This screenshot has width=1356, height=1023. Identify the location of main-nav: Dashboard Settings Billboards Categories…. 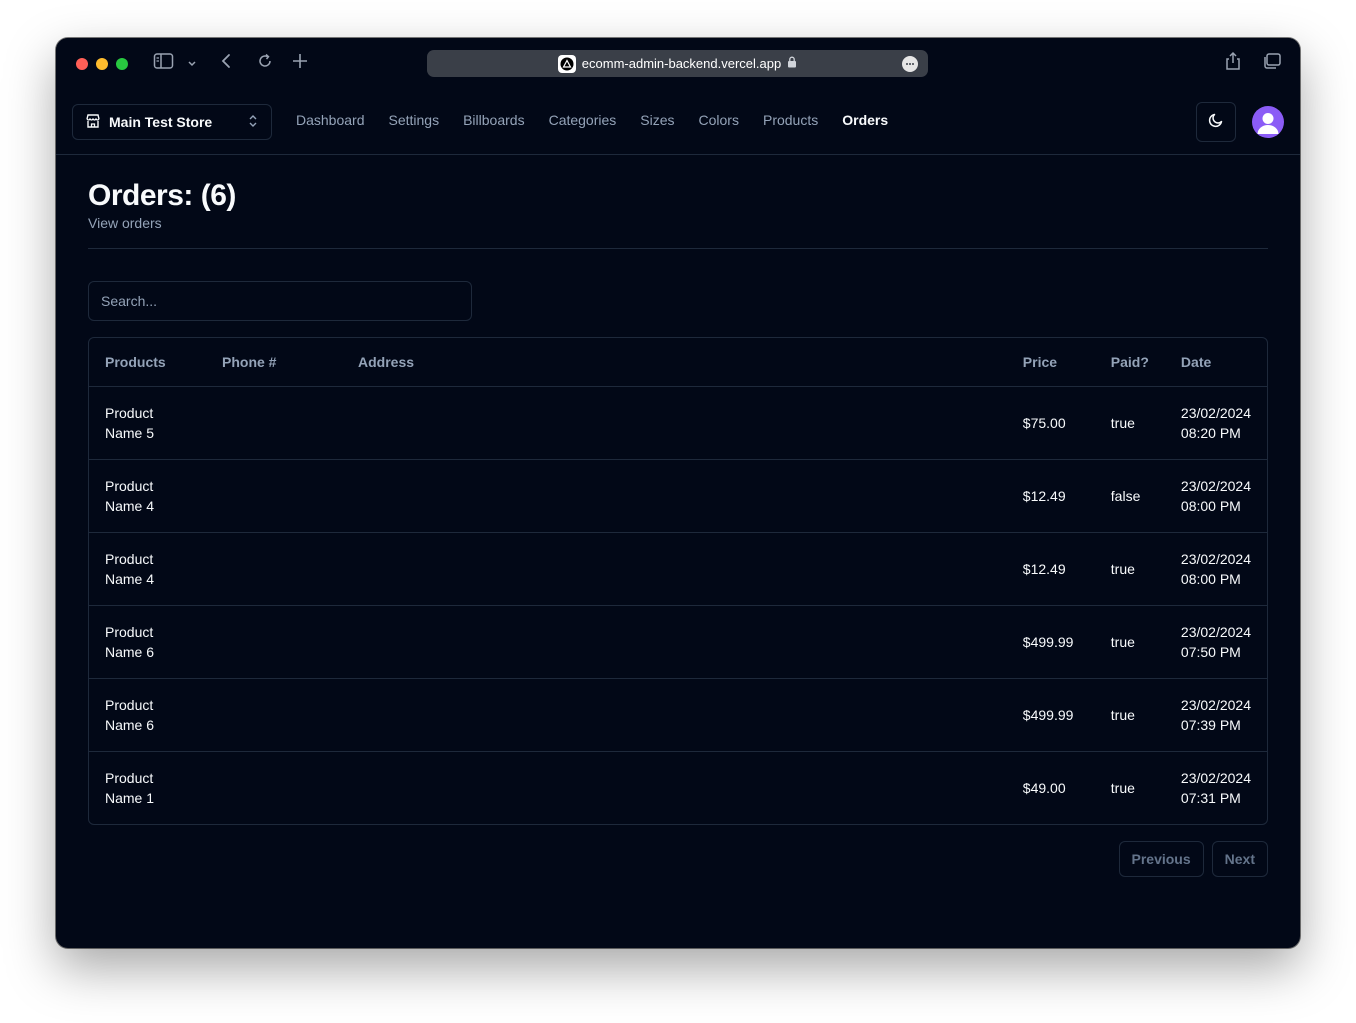
(604, 120).